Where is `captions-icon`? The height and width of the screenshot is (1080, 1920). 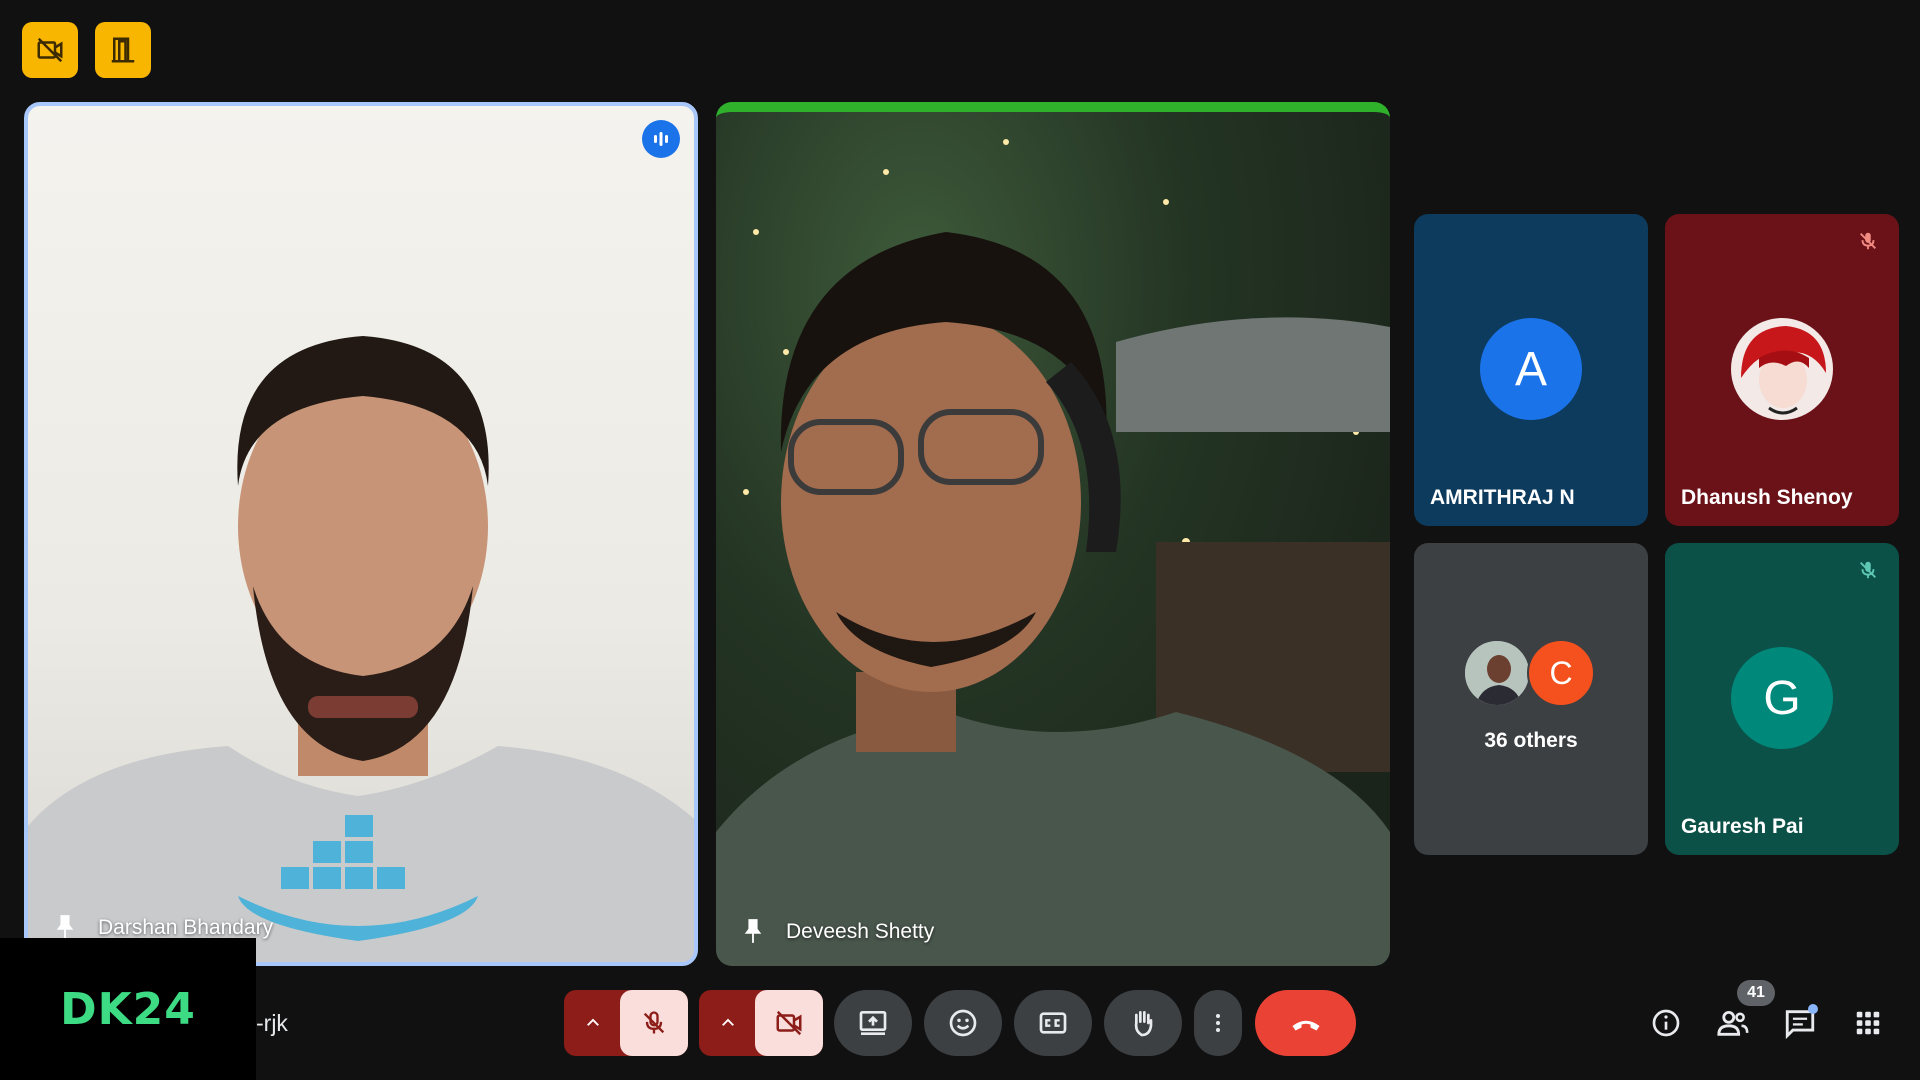 captions-icon is located at coordinates (1053, 1023).